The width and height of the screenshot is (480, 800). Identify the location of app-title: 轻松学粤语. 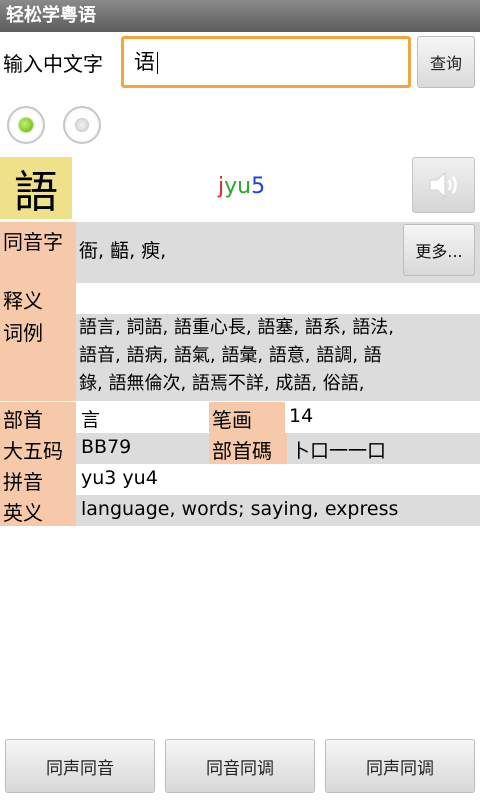
(51, 15).